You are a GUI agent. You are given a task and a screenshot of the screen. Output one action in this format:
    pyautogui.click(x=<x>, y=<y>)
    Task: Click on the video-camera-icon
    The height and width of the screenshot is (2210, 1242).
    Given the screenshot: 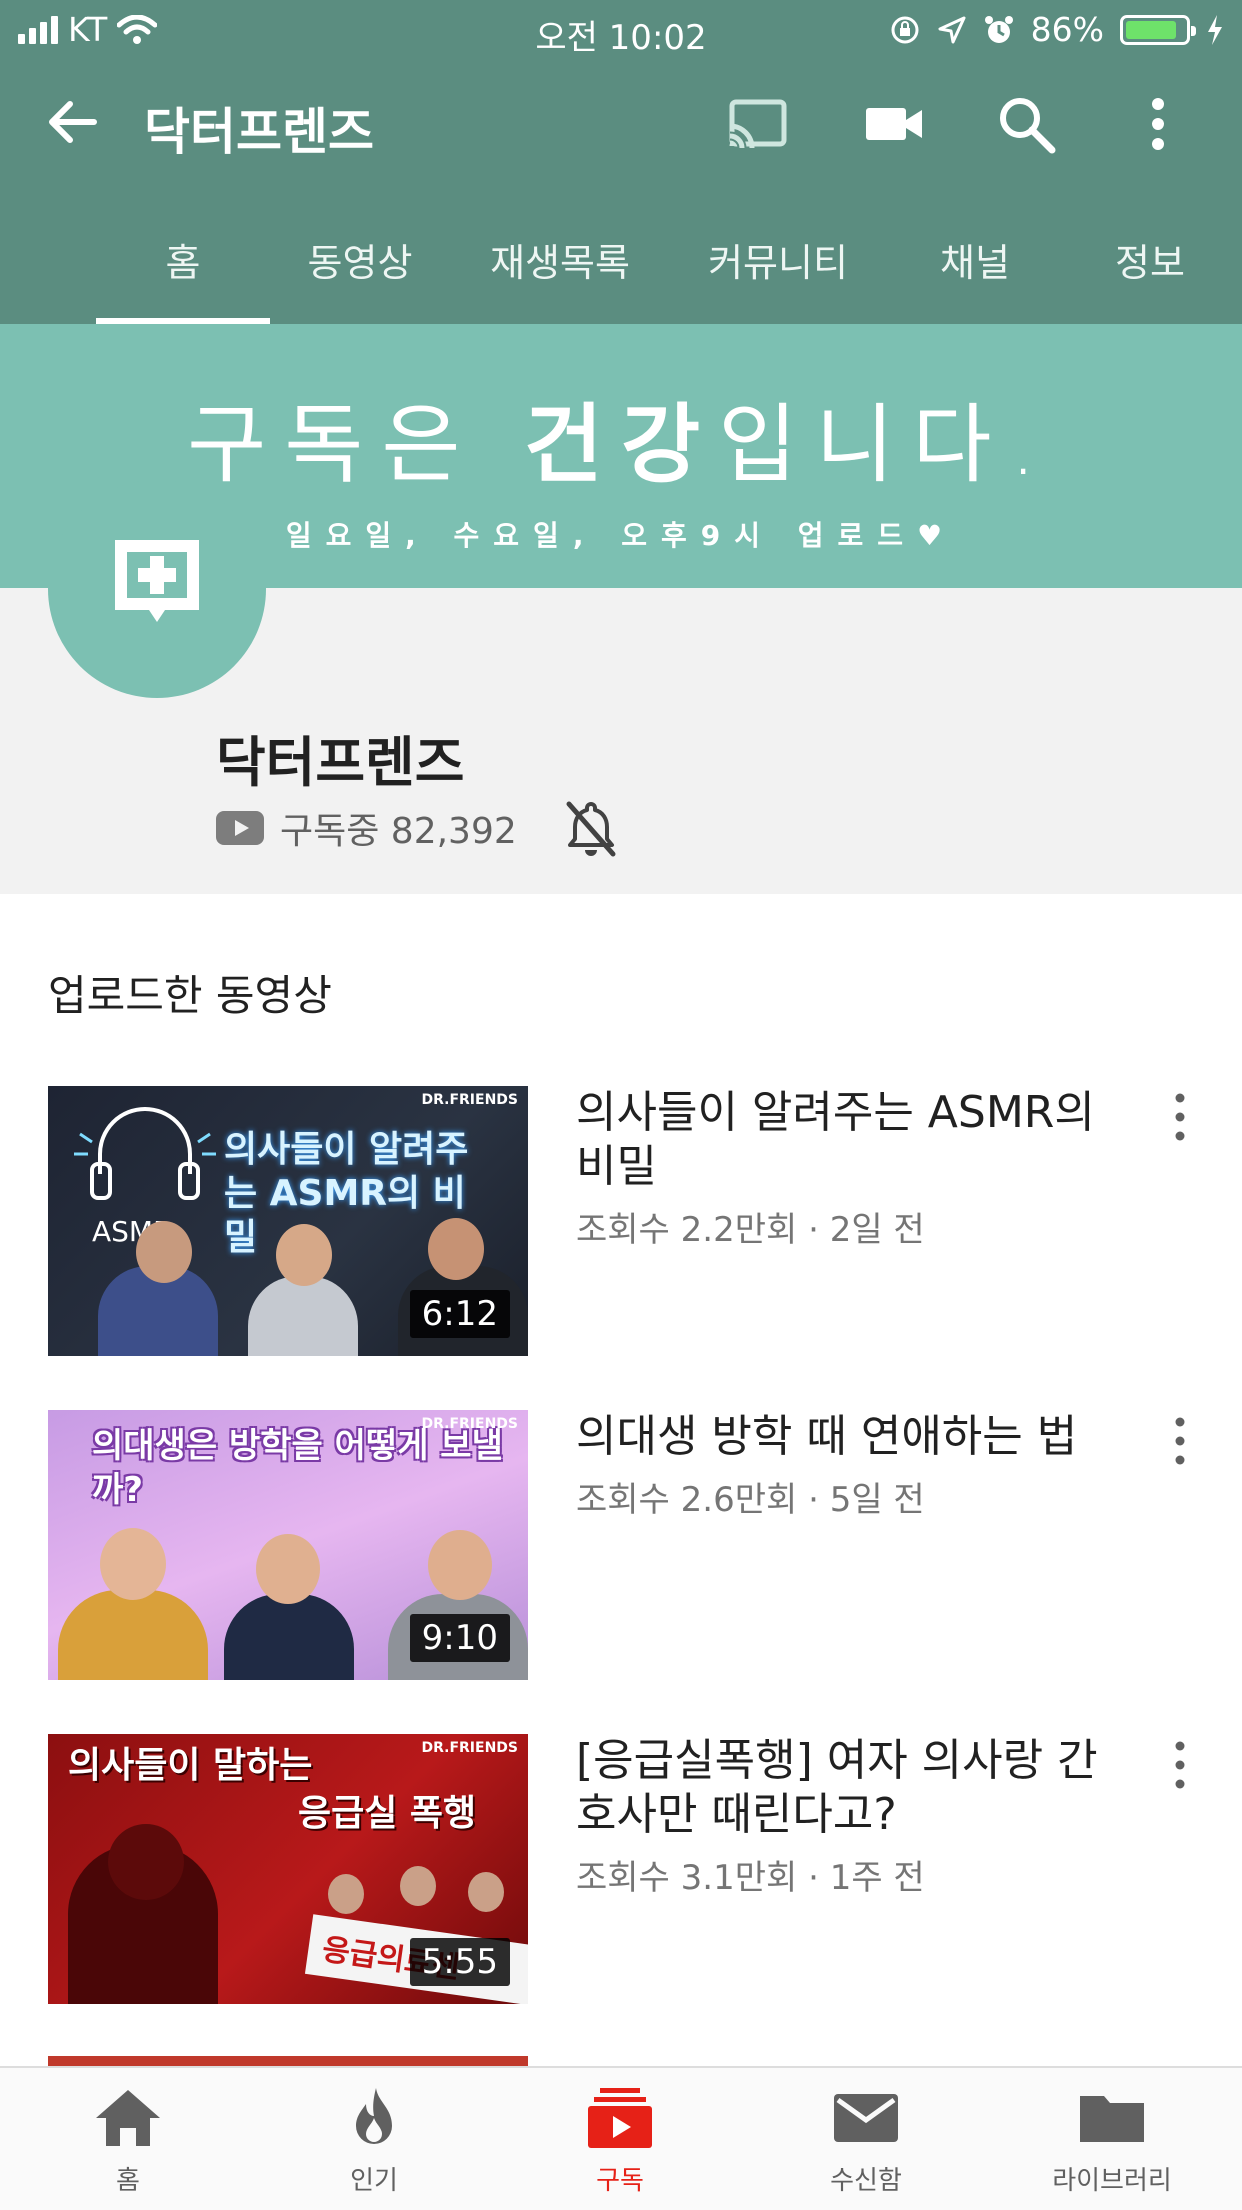 What is the action you would take?
    pyautogui.click(x=894, y=124)
    